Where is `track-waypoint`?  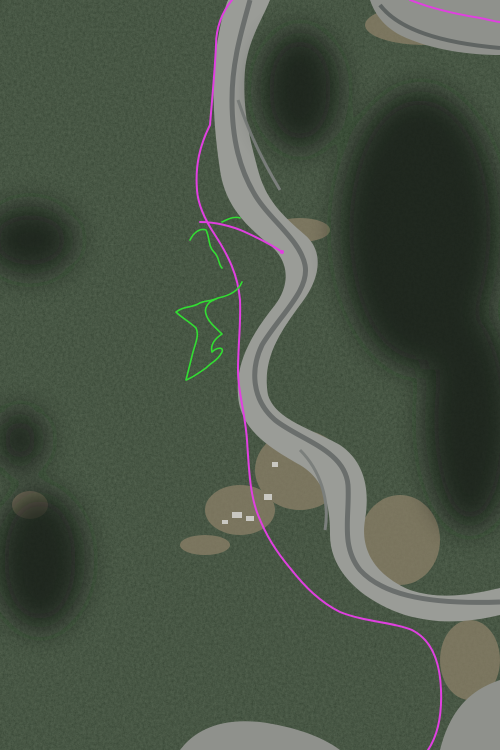 track-waypoint is located at coordinates (282, 252).